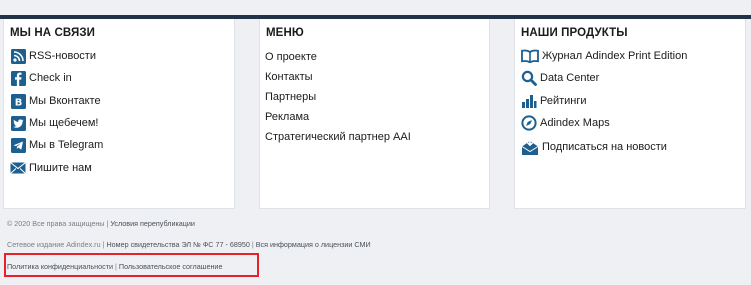 The image size is (751, 285). I want to click on twitter-icon, so click(18, 123).